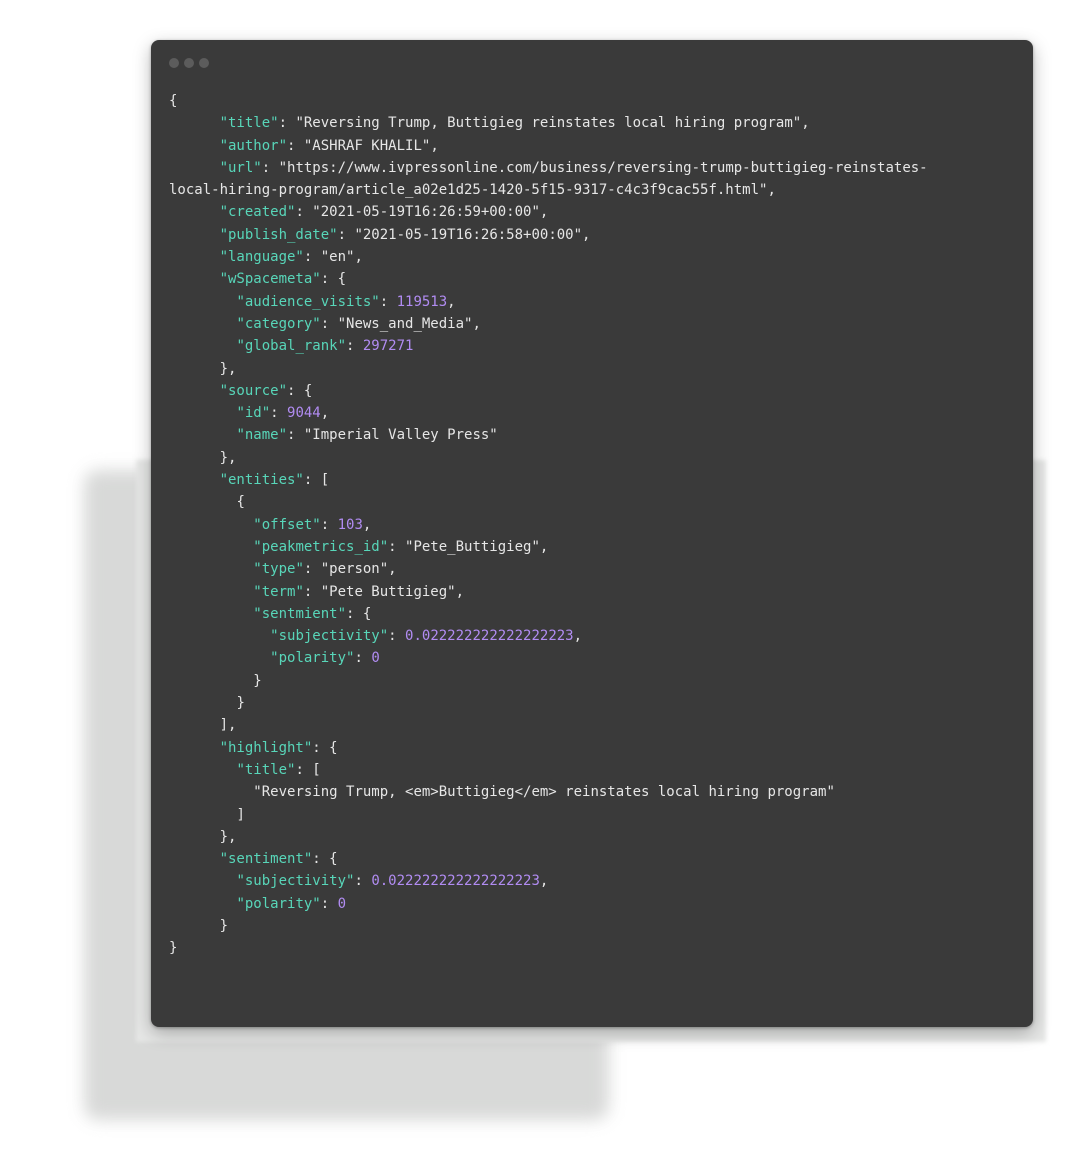  What do you see at coordinates (596, 435) in the screenshot?
I see `code-line: "name": "Imperial Valley Press"` at bounding box center [596, 435].